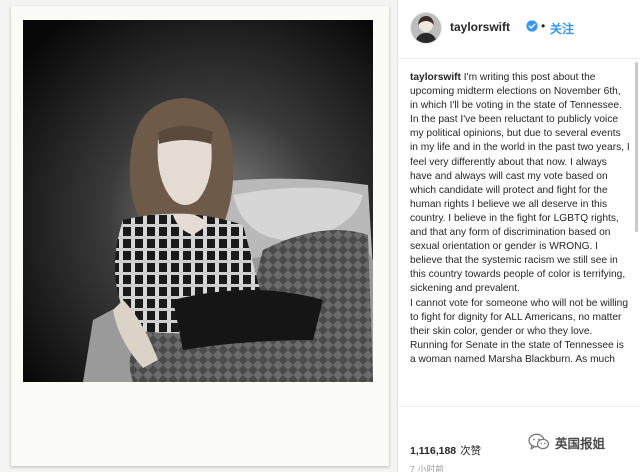  I want to click on likes-unit: 次赞, so click(471, 451).